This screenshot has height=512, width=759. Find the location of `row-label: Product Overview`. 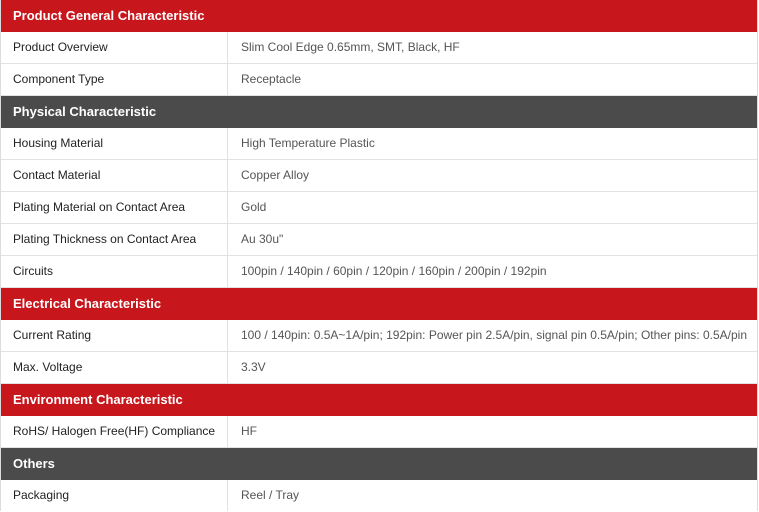

row-label: Product Overview is located at coordinates (114, 47).